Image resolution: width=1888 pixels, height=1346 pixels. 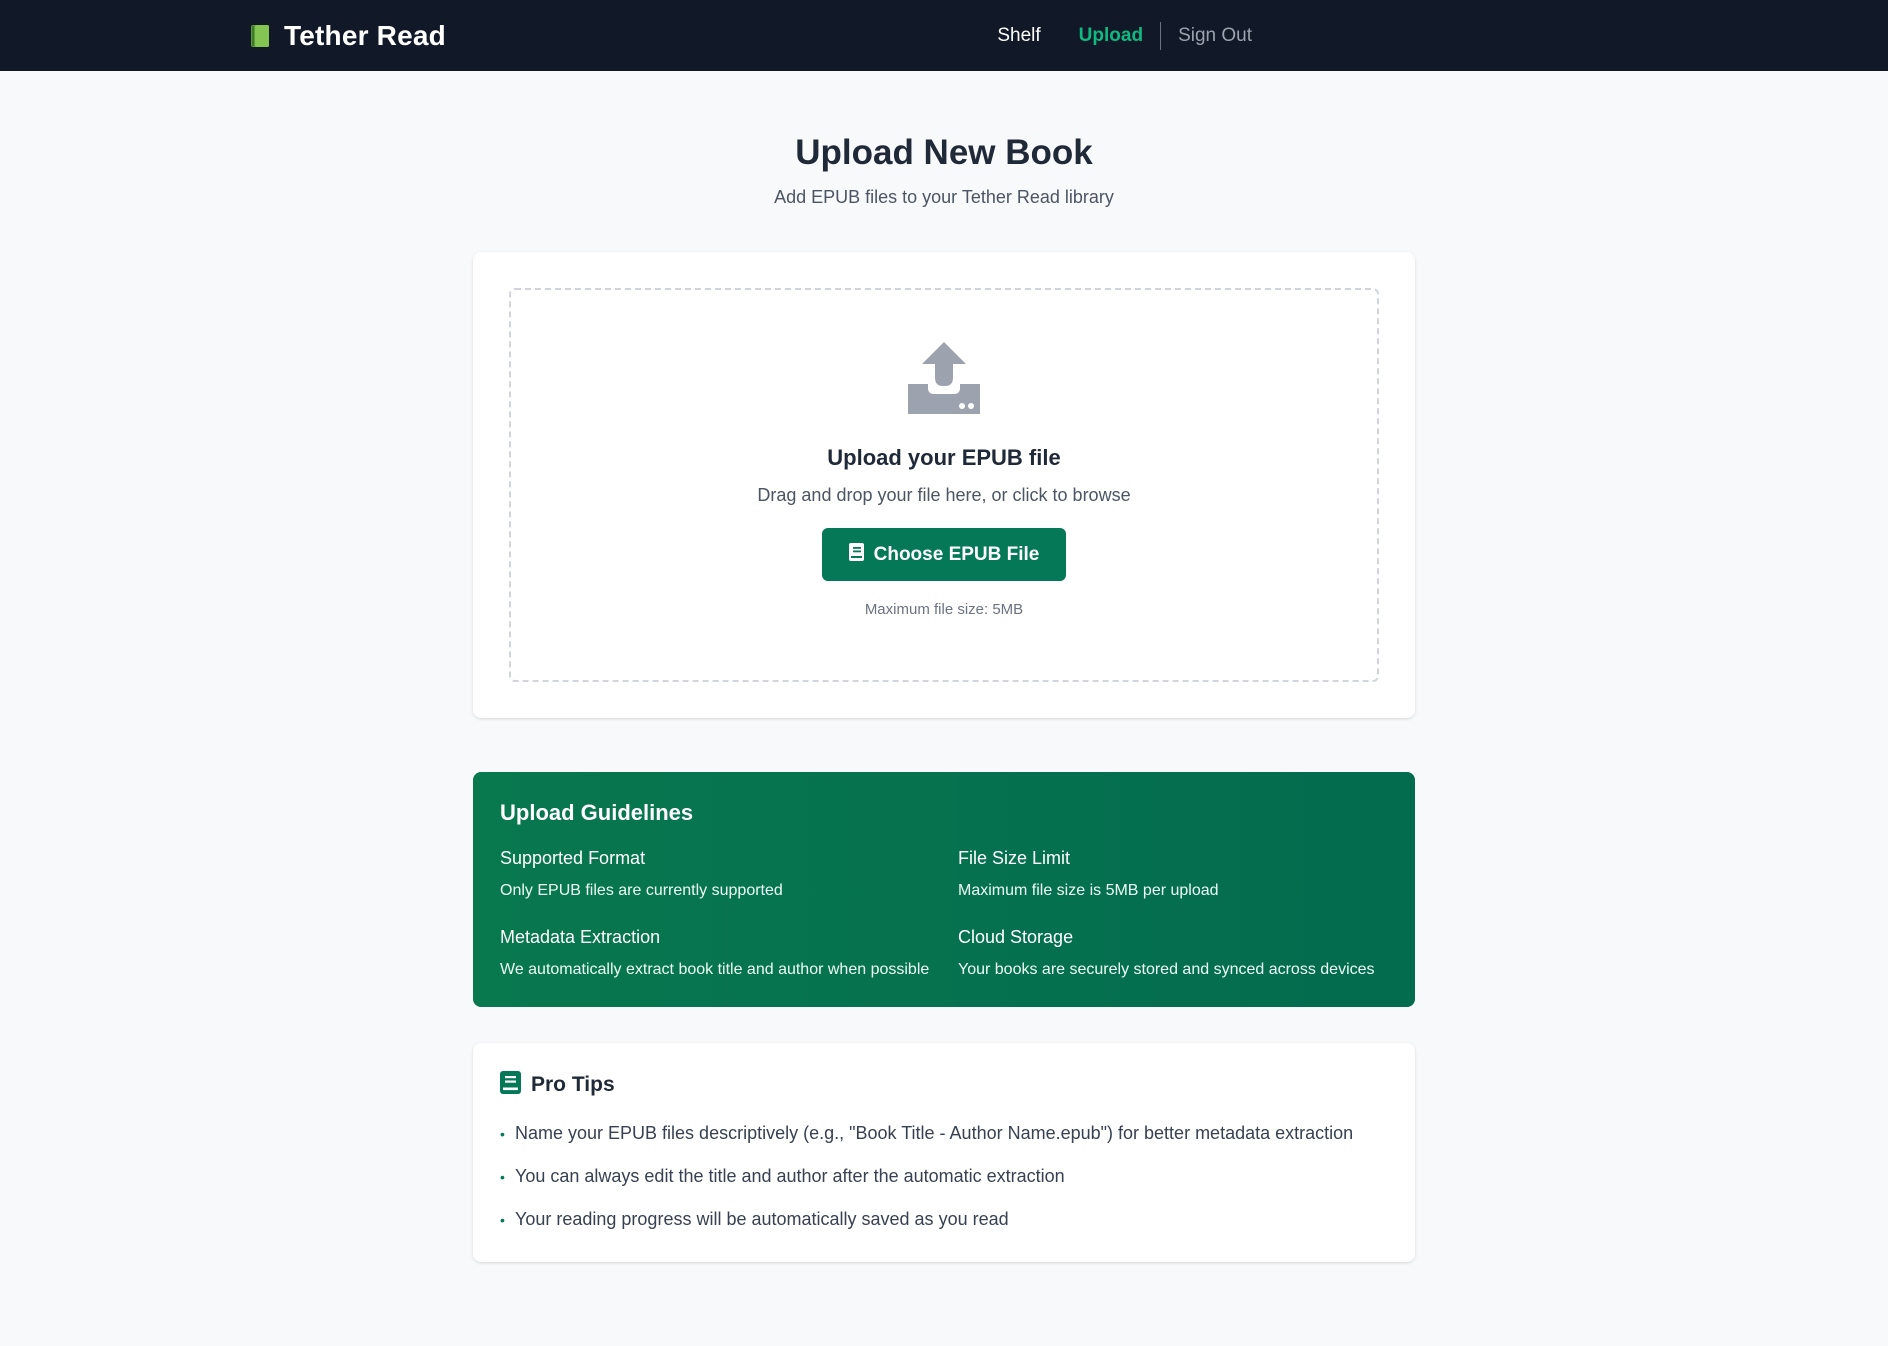 What do you see at coordinates (597, 812) in the screenshot?
I see `guidelines-title: Upload Guidelines` at bounding box center [597, 812].